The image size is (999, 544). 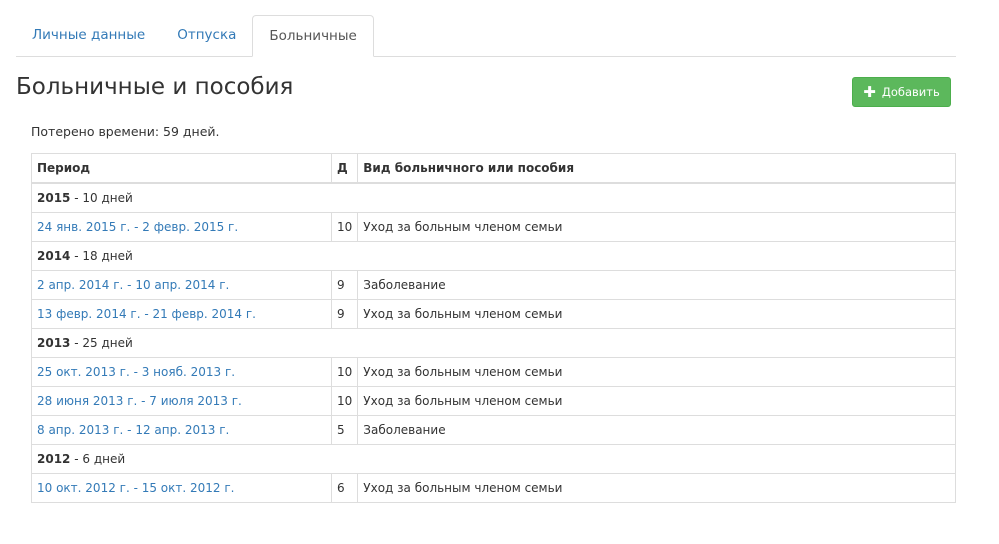 I want to click on year-group-row: 2013 - 25 дней, so click(x=493, y=343).